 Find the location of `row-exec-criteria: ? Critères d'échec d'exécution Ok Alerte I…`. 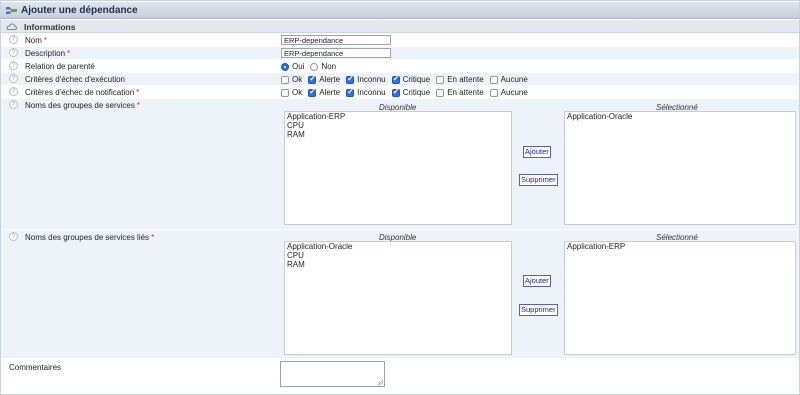

row-exec-criteria: ? Critères d'échec d'exécution Ok Alerte I… is located at coordinates (400, 79).